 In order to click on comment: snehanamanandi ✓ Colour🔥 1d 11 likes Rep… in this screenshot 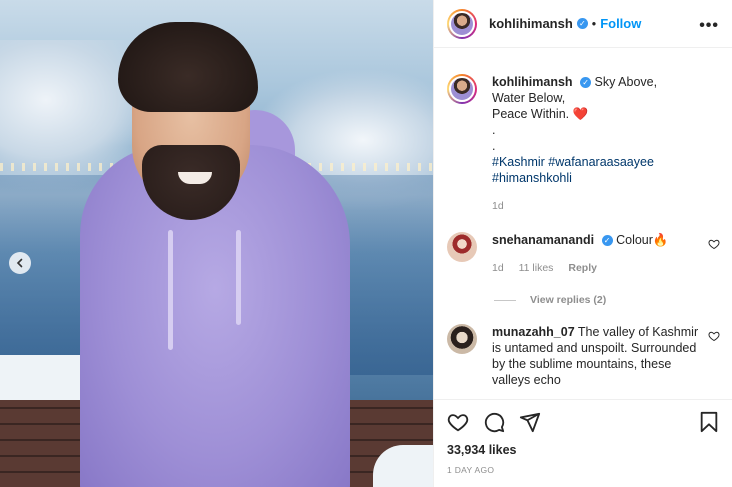, I will do `click(583, 254)`.